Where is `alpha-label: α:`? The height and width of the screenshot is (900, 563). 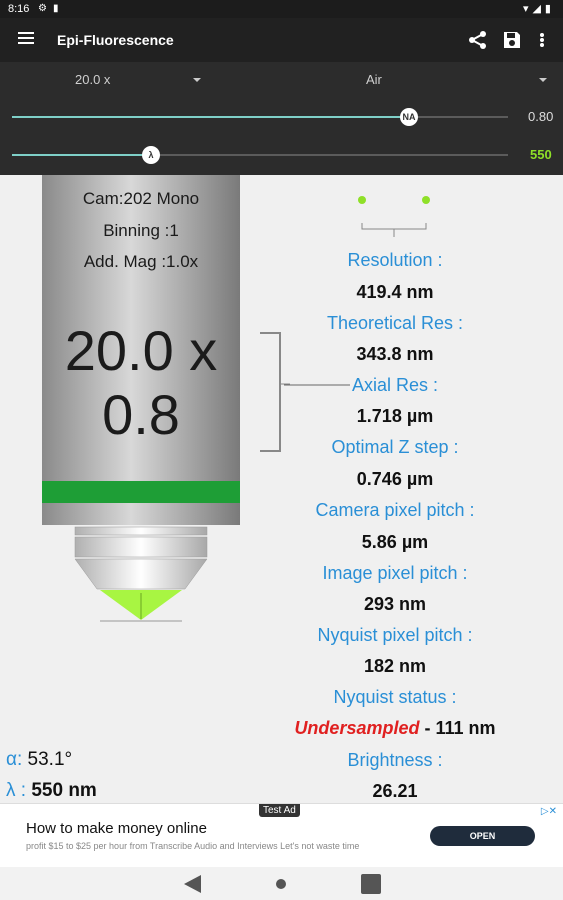 alpha-label: α: is located at coordinates (14, 759).